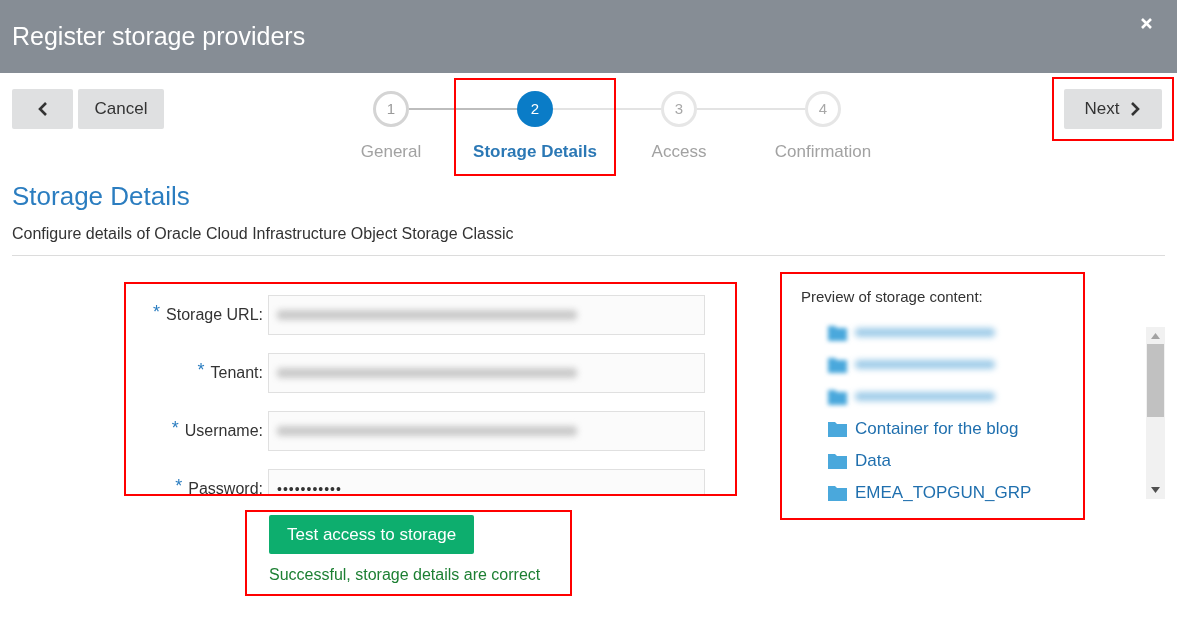 This screenshot has height=628, width=1177. What do you see at coordinates (1155, 380) in the screenshot?
I see `scroll-thumb` at bounding box center [1155, 380].